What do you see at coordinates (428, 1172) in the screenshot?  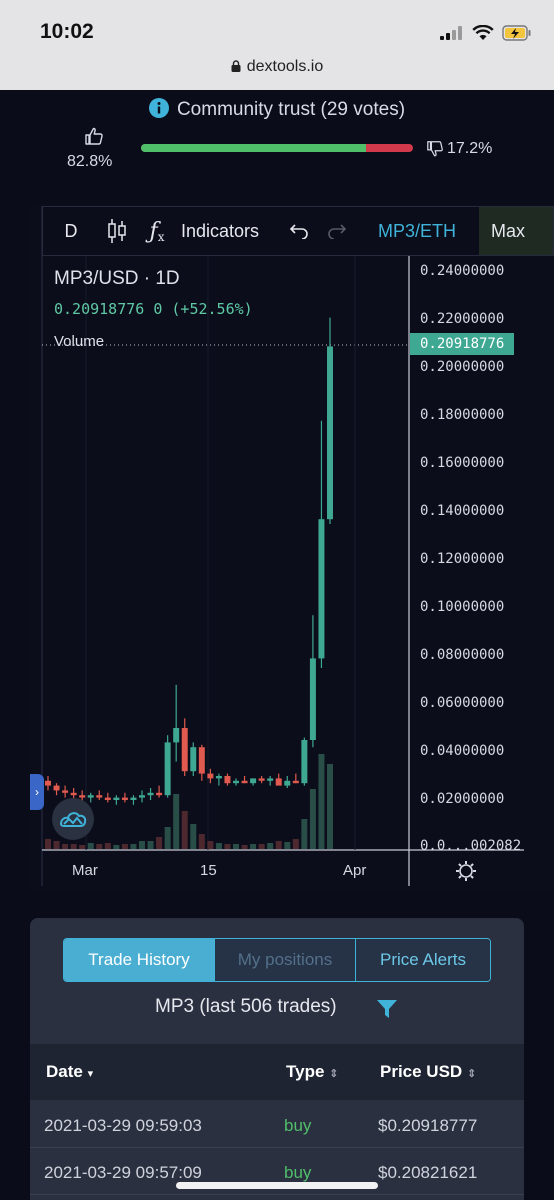 I see `trade-price: $0.20821621` at bounding box center [428, 1172].